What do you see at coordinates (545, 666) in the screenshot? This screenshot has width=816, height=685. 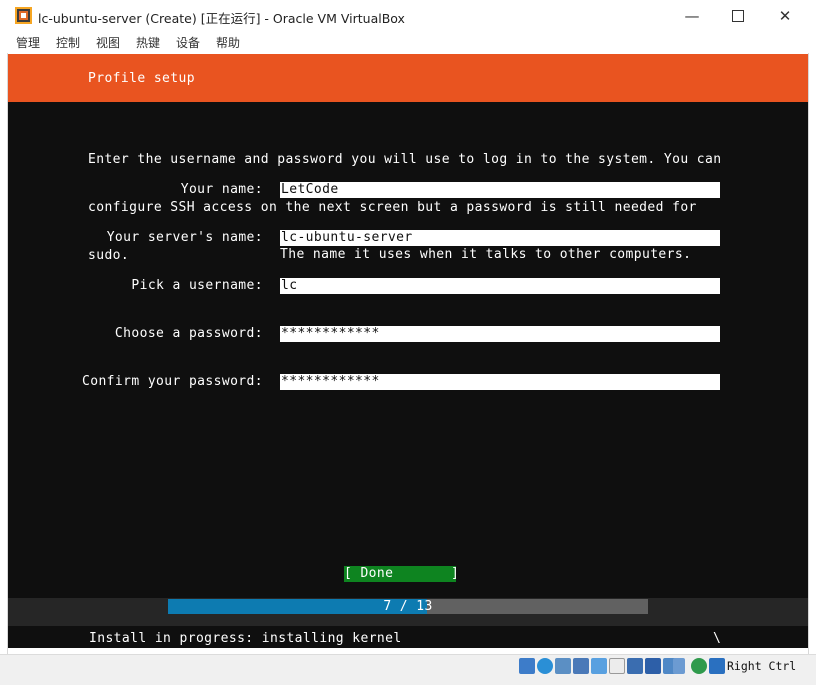 I see `optical-drive-icon` at bounding box center [545, 666].